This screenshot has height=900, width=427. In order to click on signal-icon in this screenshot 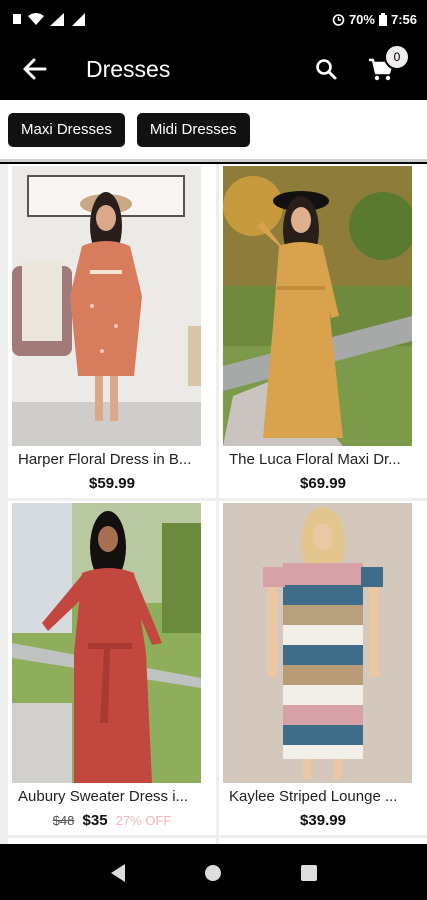, I will do `click(57, 19)`.